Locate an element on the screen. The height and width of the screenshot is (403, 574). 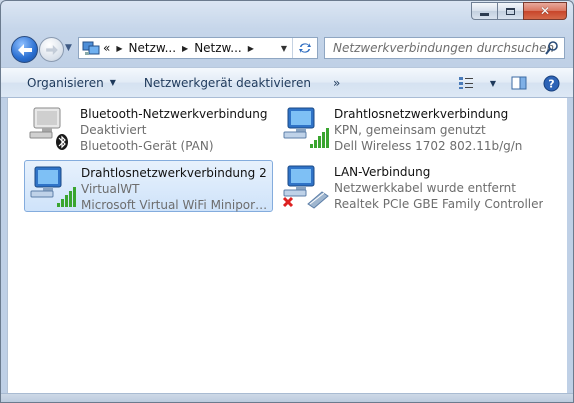
address-bar: « ▶ Netzw... ▶ Netzw... ▶ ▼ is located at coordinates (198, 48).